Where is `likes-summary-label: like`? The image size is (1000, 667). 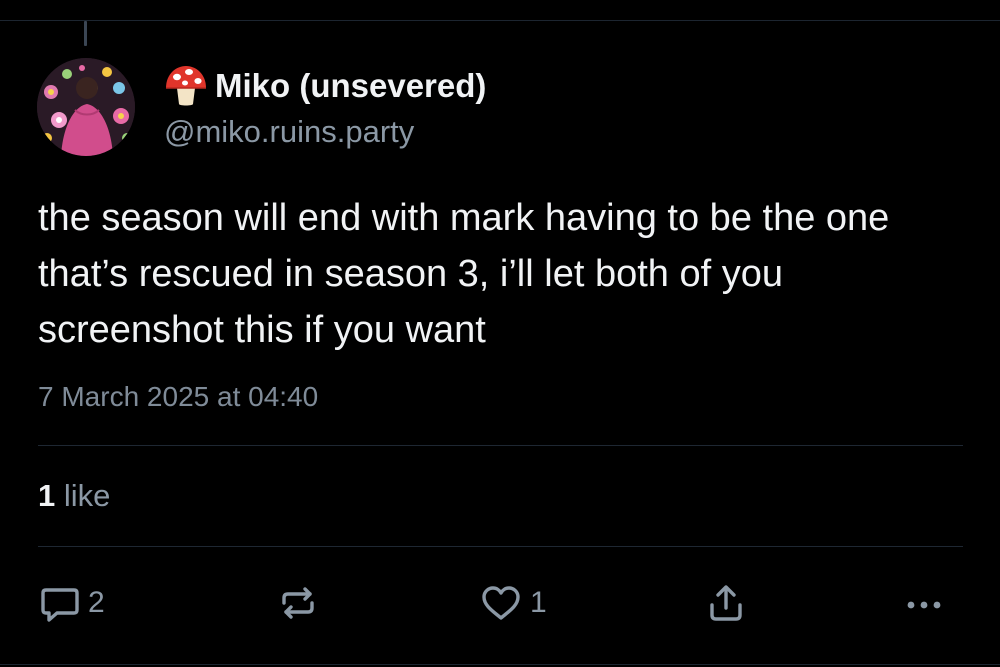
likes-summary-label: like is located at coordinates (87, 495).